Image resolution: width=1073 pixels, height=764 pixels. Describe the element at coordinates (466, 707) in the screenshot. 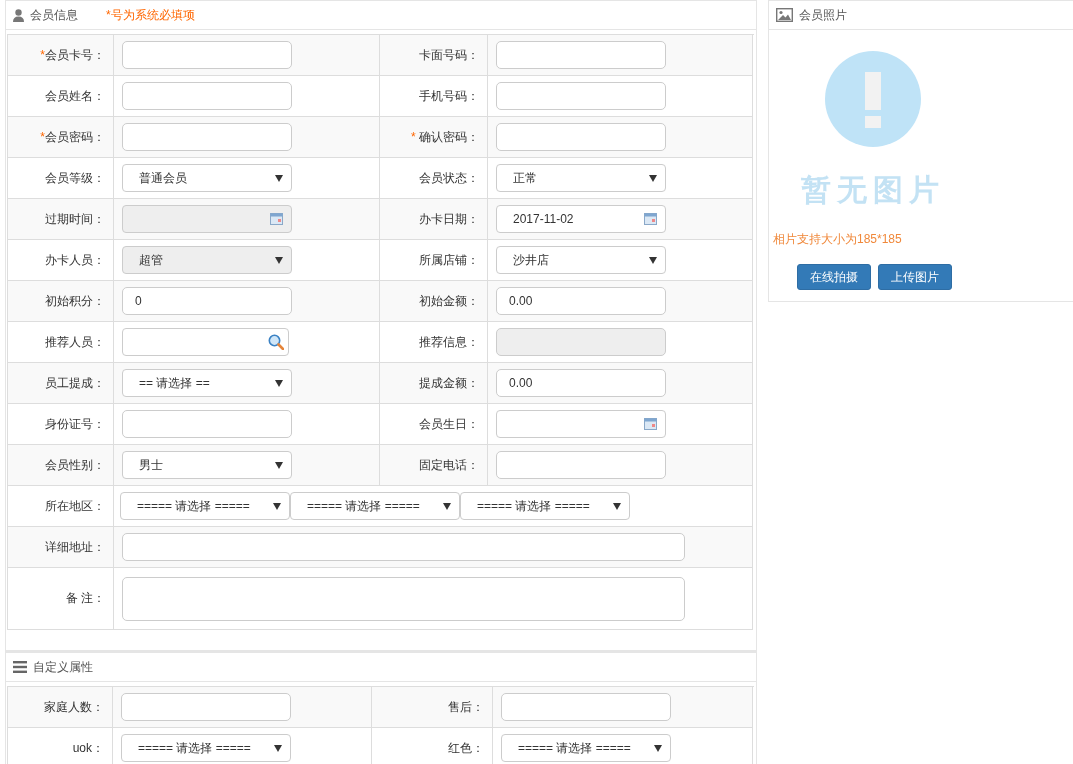

I see `field-label: 售后：` at that location.